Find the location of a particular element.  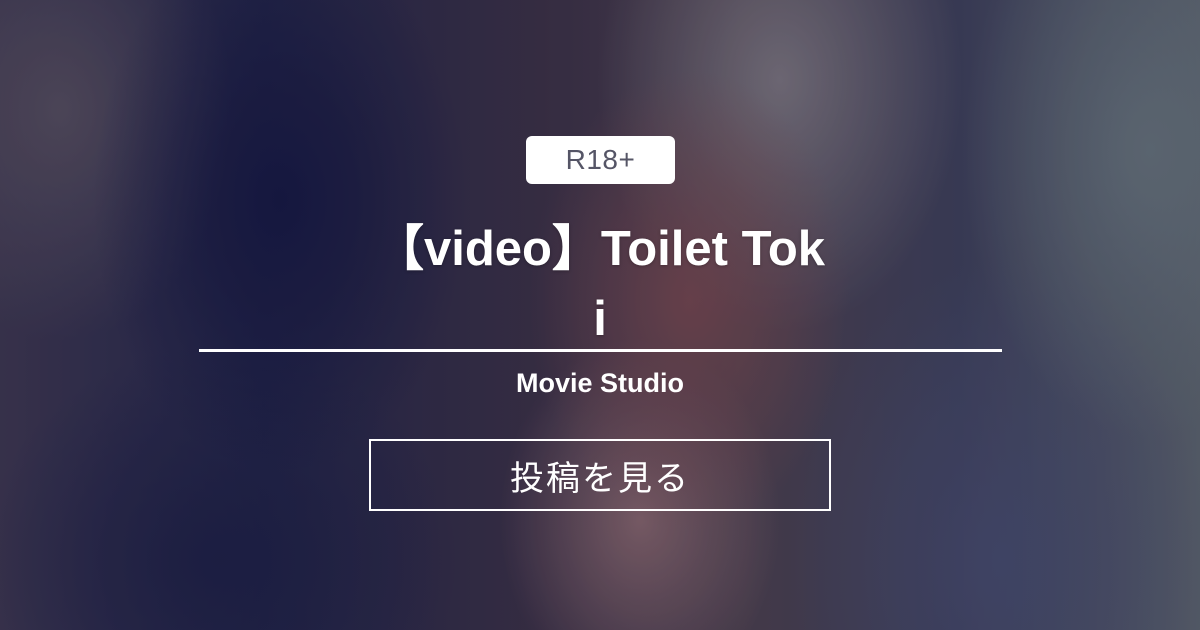

title-divider is located at coordinates (600, 350).